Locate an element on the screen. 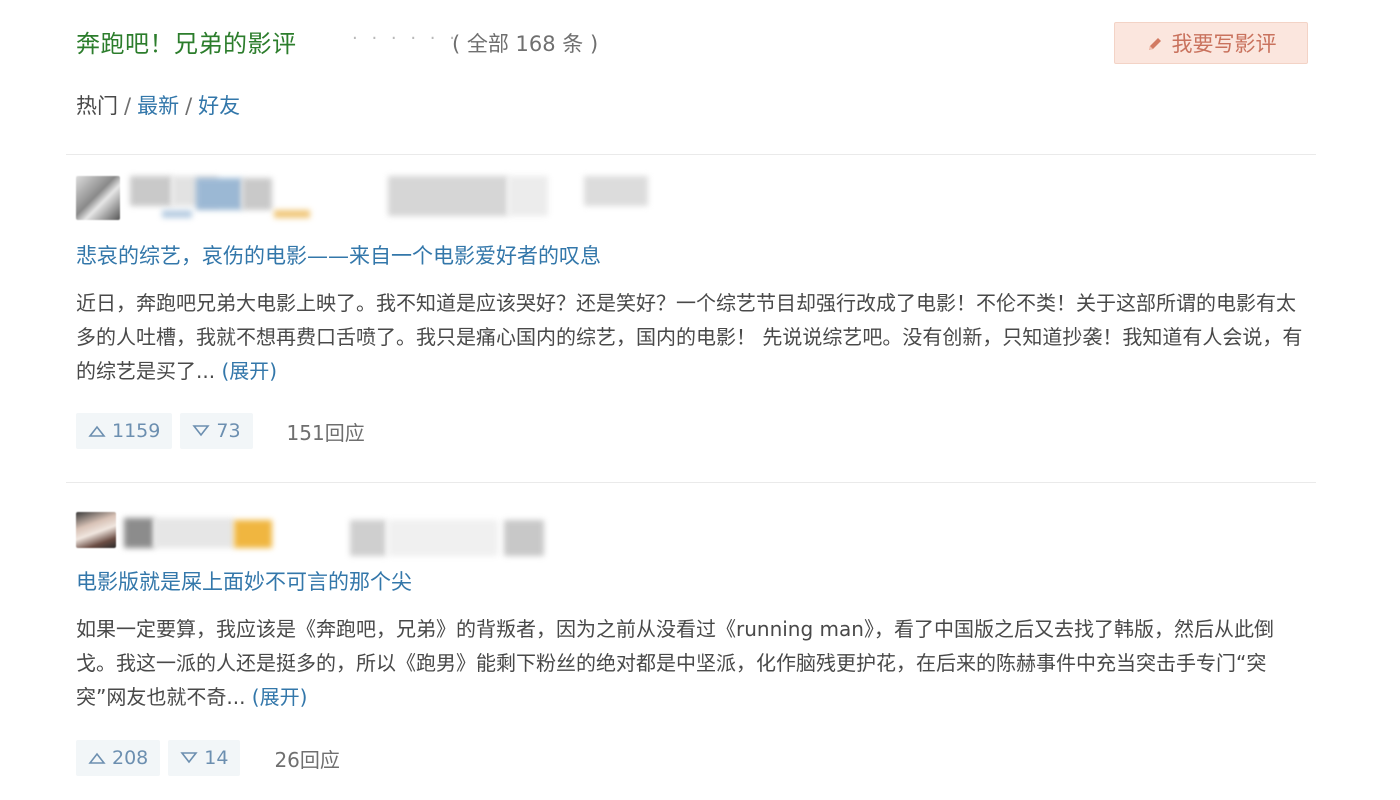  sort-tabs: 热门 / 最新 / 好友 is located at coordinates (158, 105).